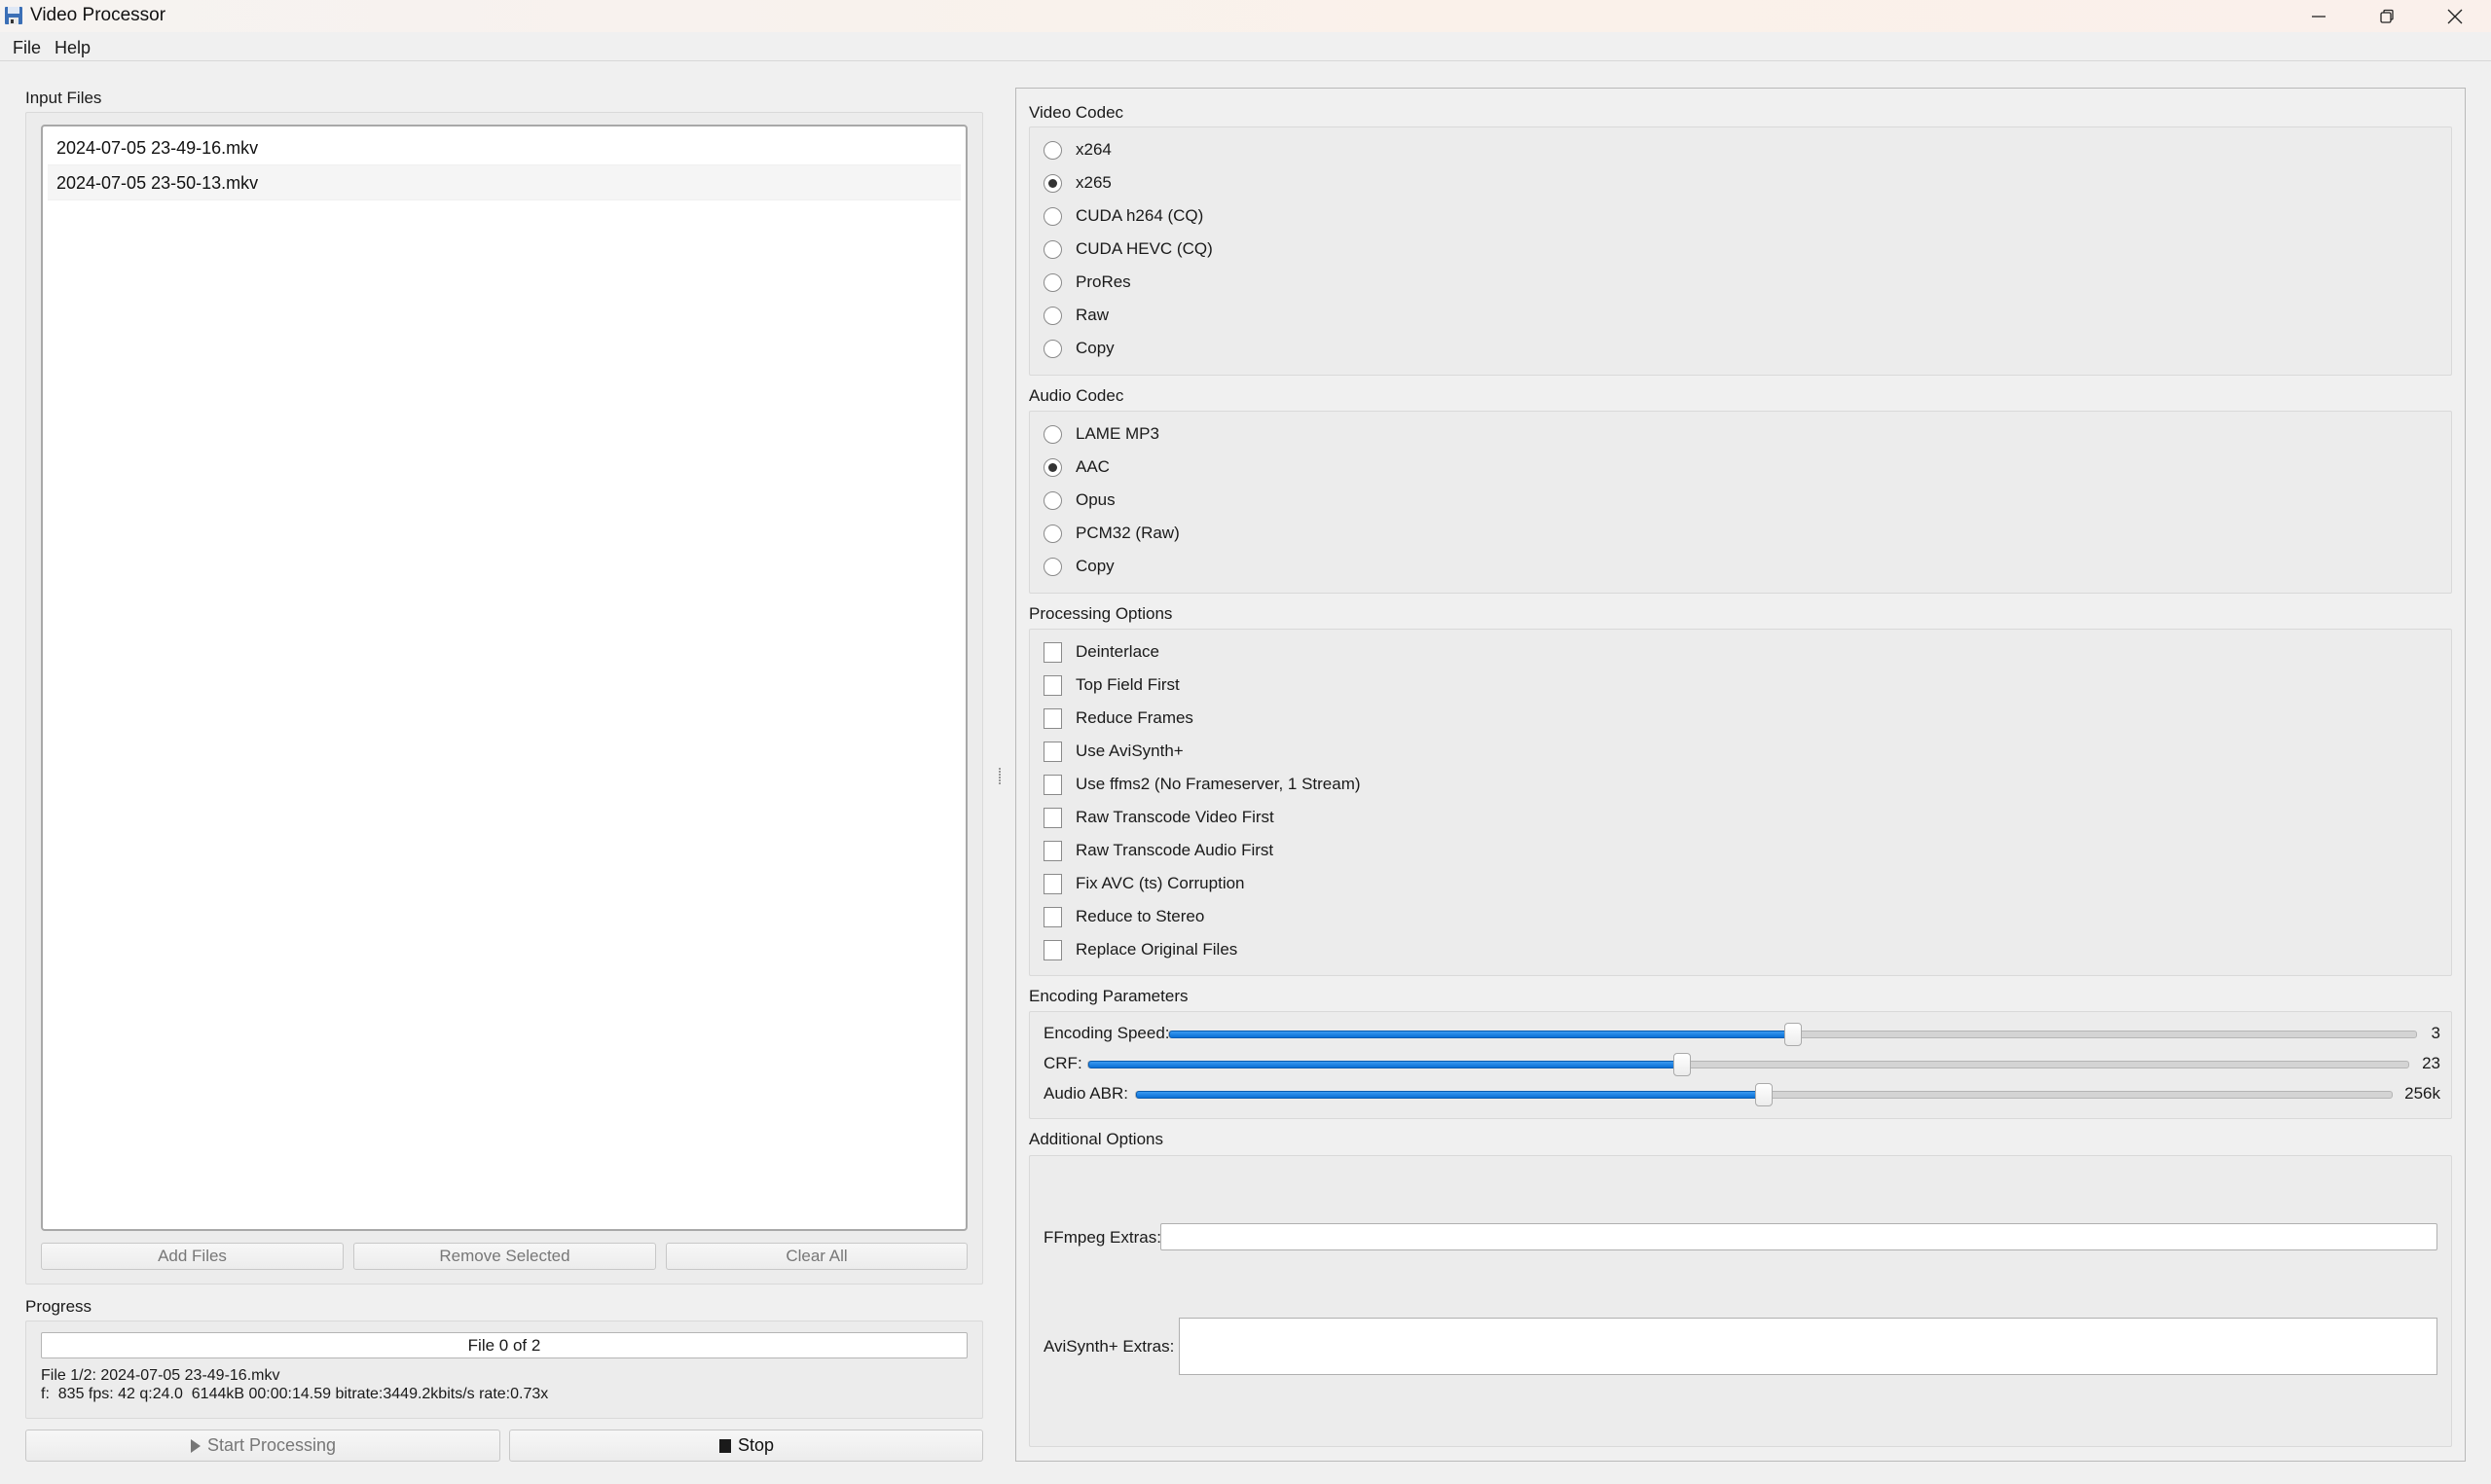 This screenshot has height=1484, width=2491. Describe the element at coordinates (58, 1307) in the screenshot. I see `progress-title: Progress` at that location.